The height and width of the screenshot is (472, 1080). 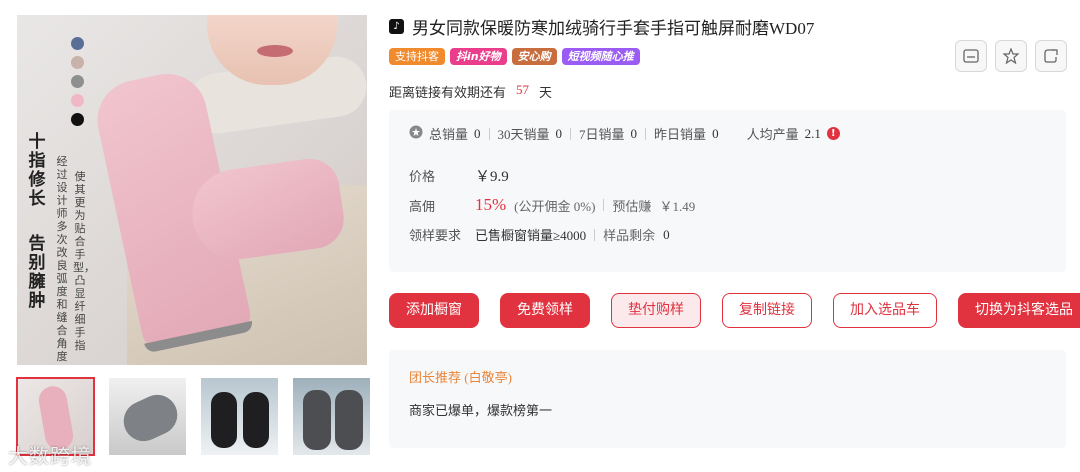 I want to click on commission-rate: 15%, so click(x=491, y=204).